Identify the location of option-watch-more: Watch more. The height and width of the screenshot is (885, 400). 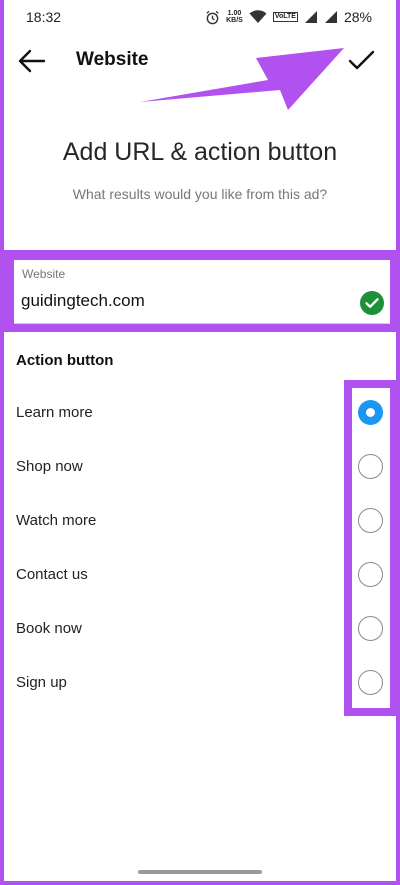
(200, 521).